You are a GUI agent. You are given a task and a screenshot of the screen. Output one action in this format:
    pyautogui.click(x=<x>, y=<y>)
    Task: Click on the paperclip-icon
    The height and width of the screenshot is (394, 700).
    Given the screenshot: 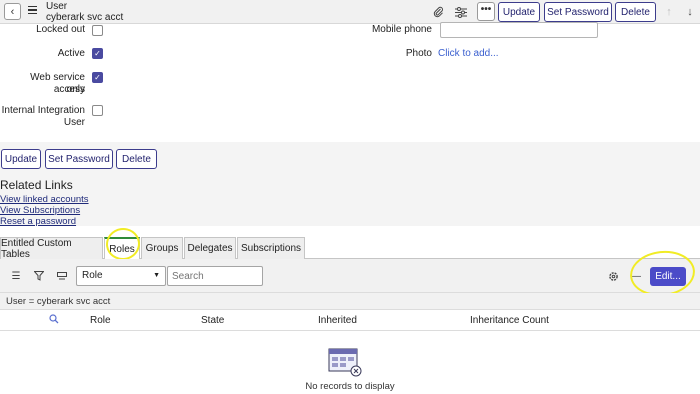 What is the action you would take?
    pyautogui.click(x=438, y=12)
    